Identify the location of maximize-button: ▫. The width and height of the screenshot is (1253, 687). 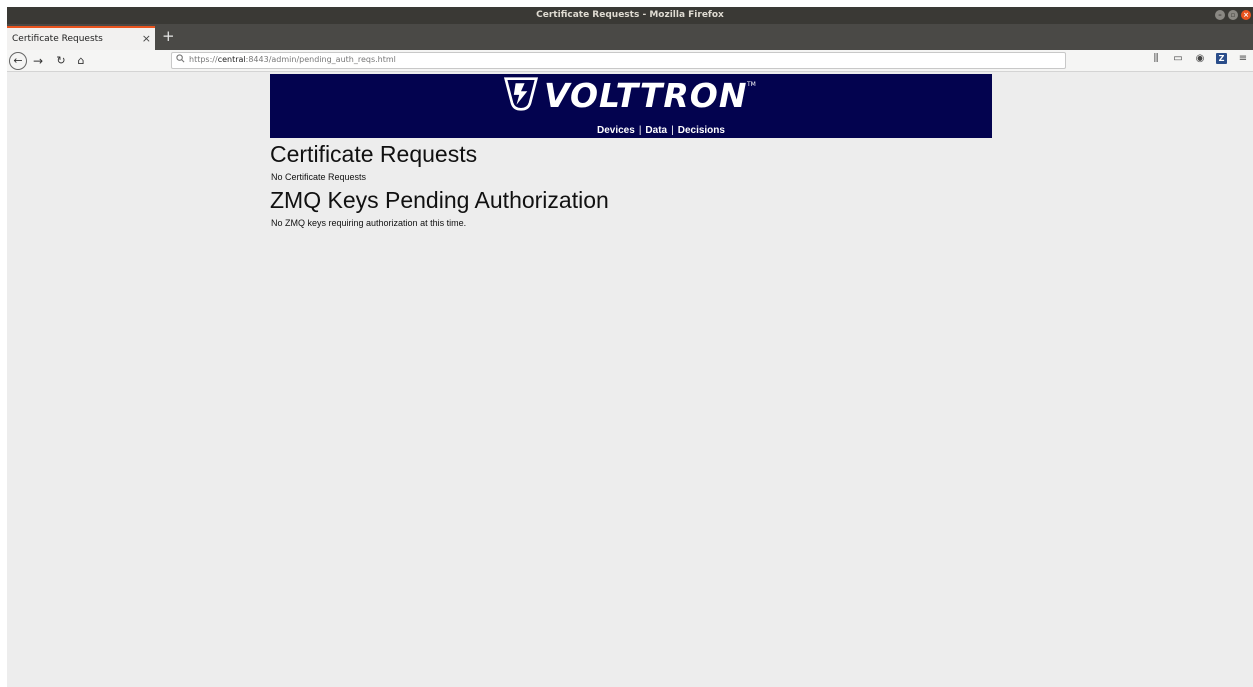
(1233, 15).